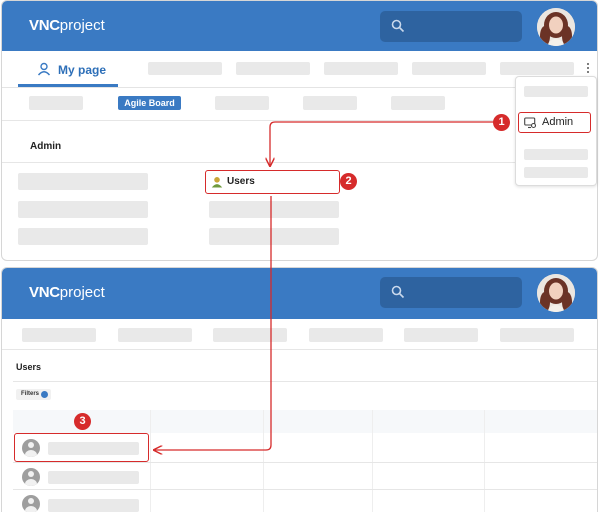 The width and height of the screenshot is (600, 512). What do you see at coordinates (501, 122) in the screenshot?
I see `step-badge-1: 1` at bounding box center [501, 122].